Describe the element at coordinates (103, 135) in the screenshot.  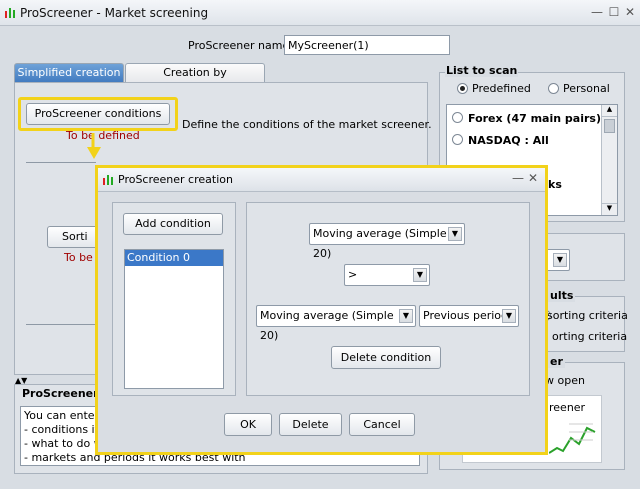
I see `conditions-status: To be defined` at that location.